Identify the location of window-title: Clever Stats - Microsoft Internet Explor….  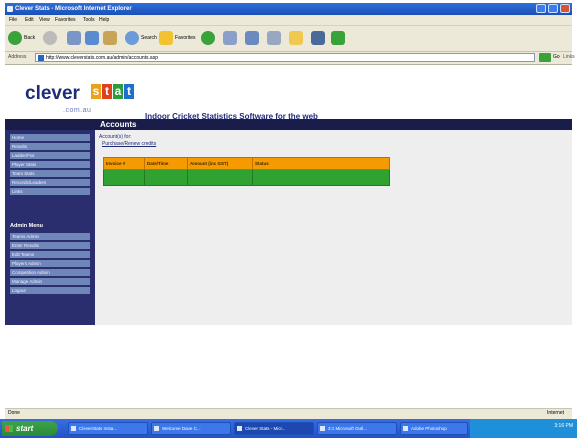
(73, 9).